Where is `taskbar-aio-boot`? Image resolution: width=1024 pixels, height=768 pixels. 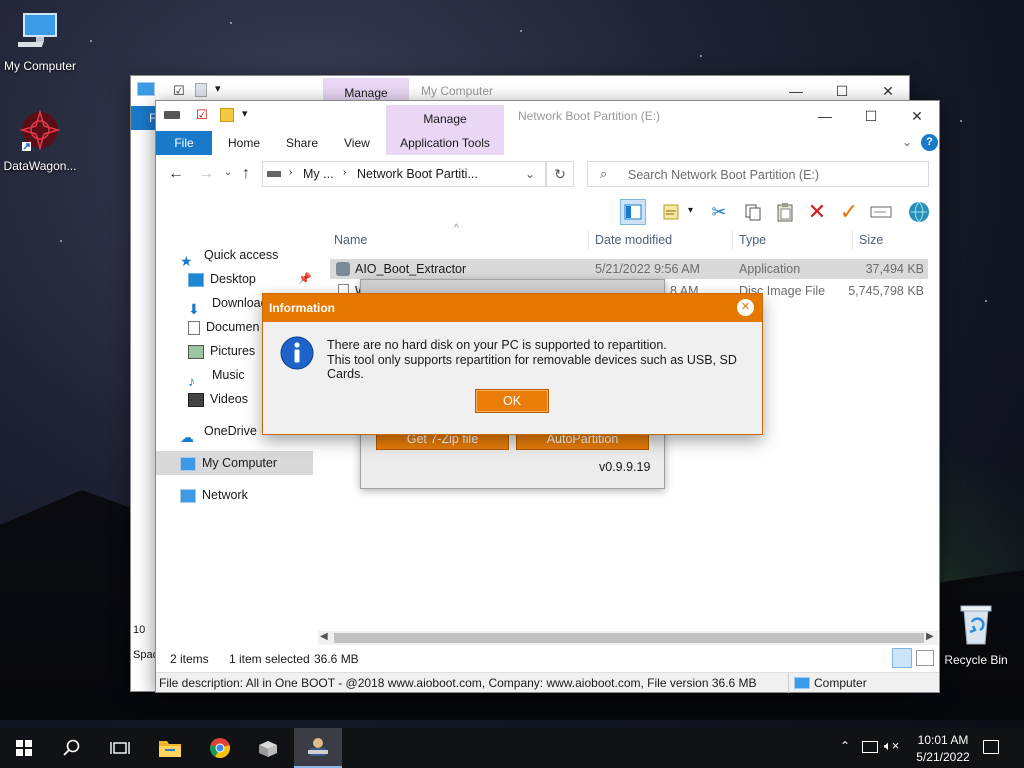 taskbar-aio-boot is located at coordinates (318, 748).